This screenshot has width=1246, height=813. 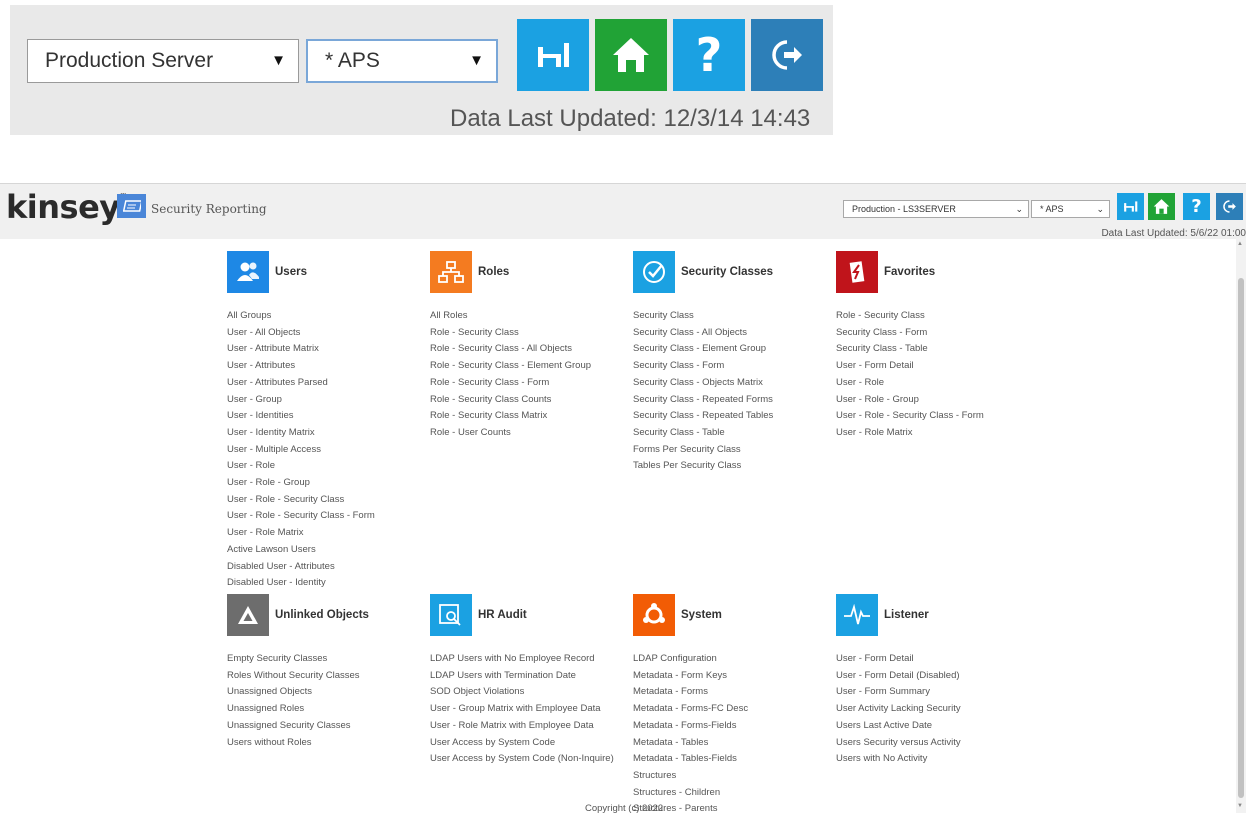 I want to click on help-icon: ?, so click(x=1196, y=206).